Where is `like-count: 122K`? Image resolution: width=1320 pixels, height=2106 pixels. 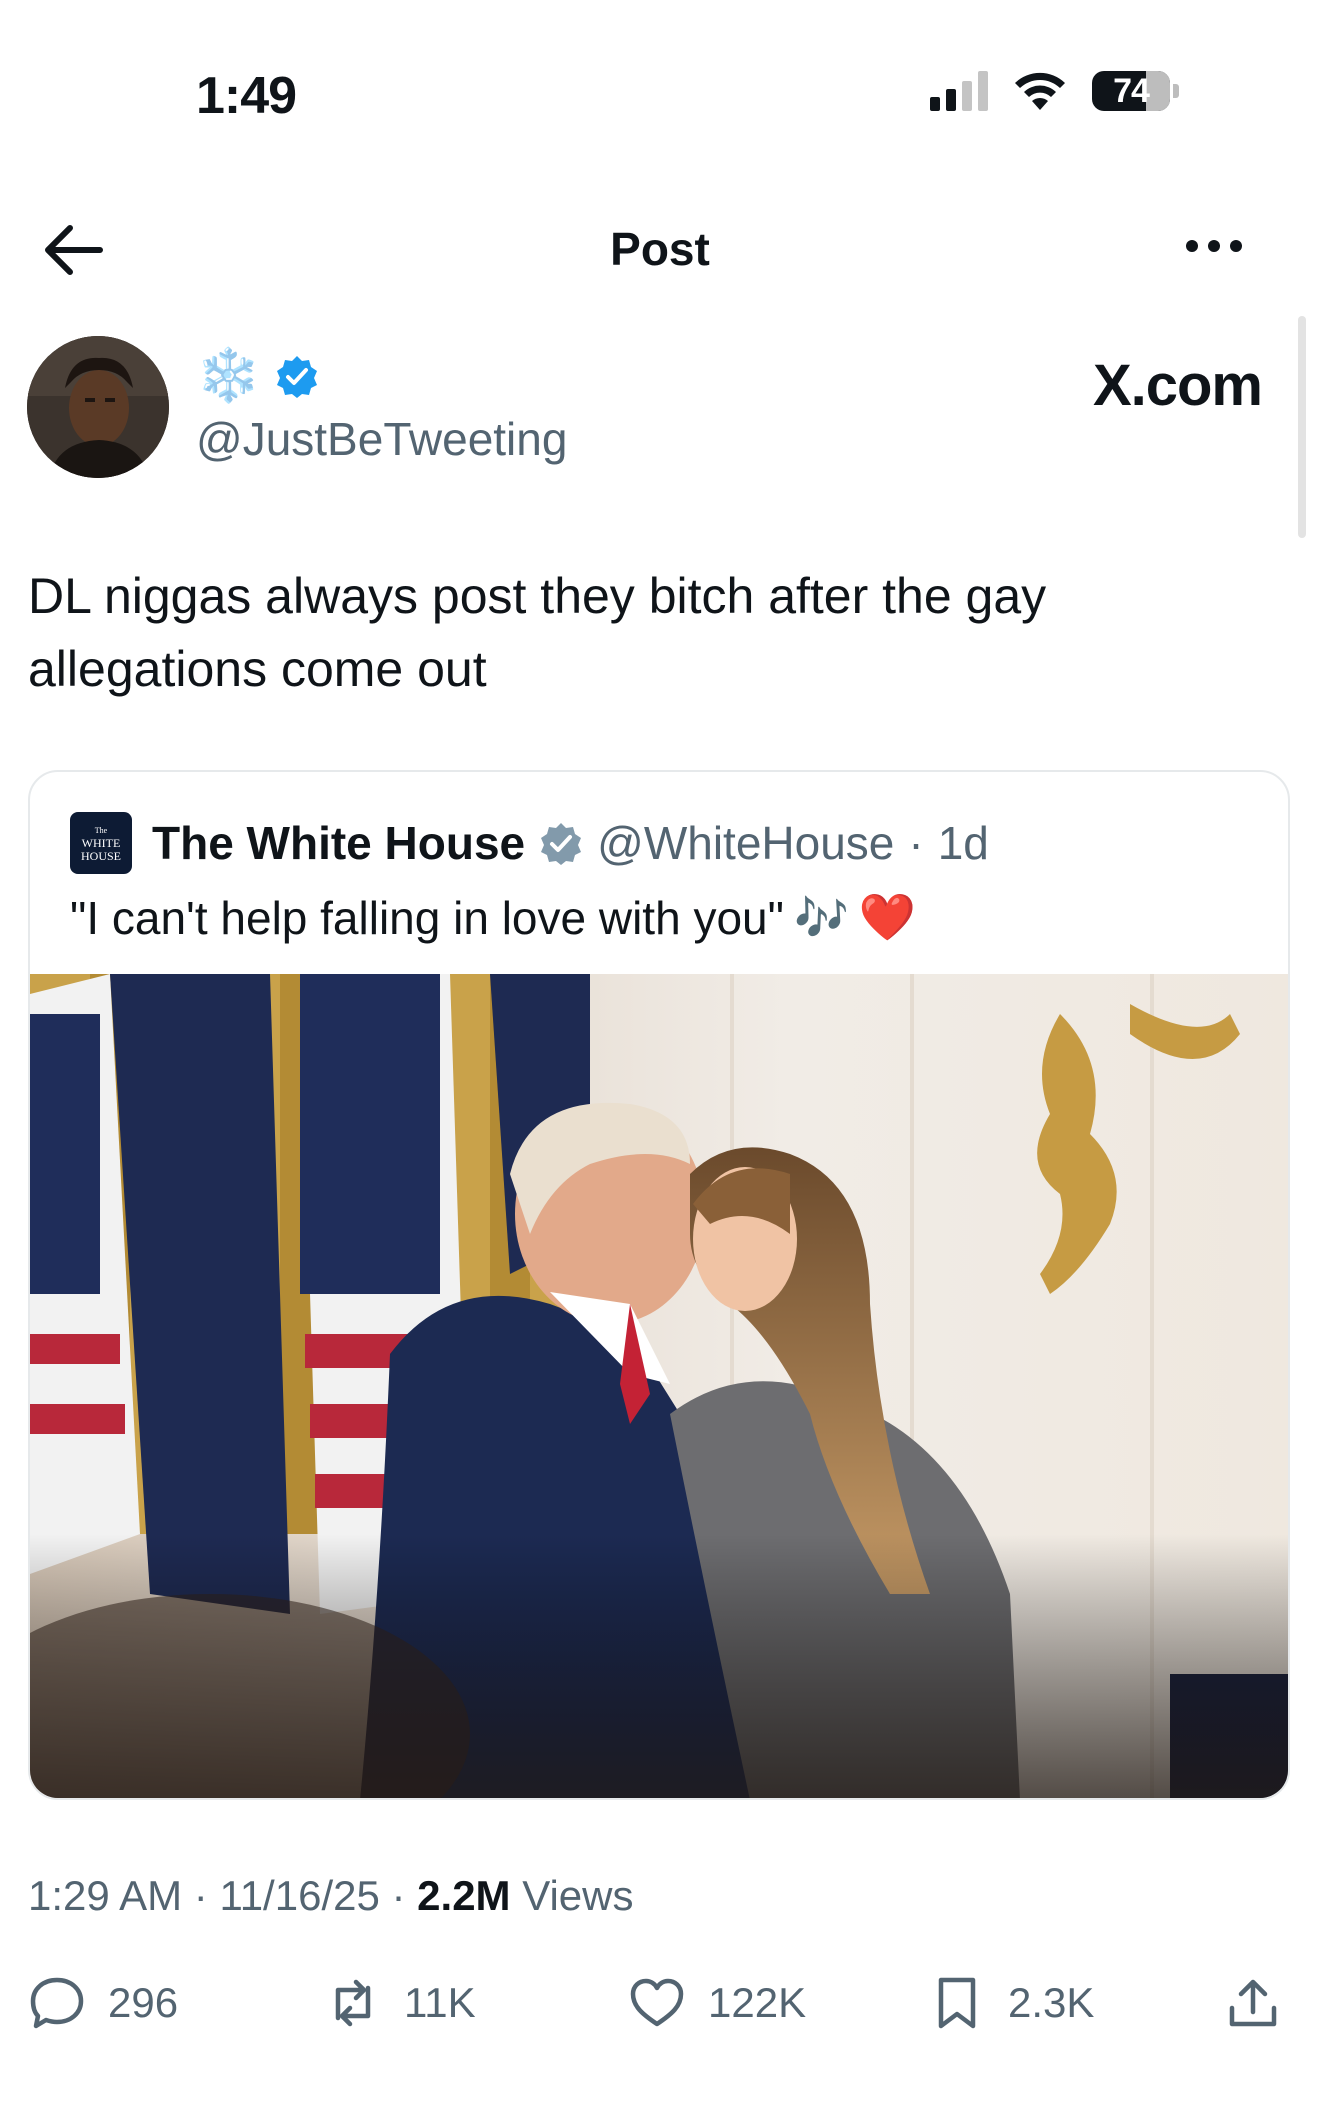
like-count: 122K is located at coordinates (757, 2002).